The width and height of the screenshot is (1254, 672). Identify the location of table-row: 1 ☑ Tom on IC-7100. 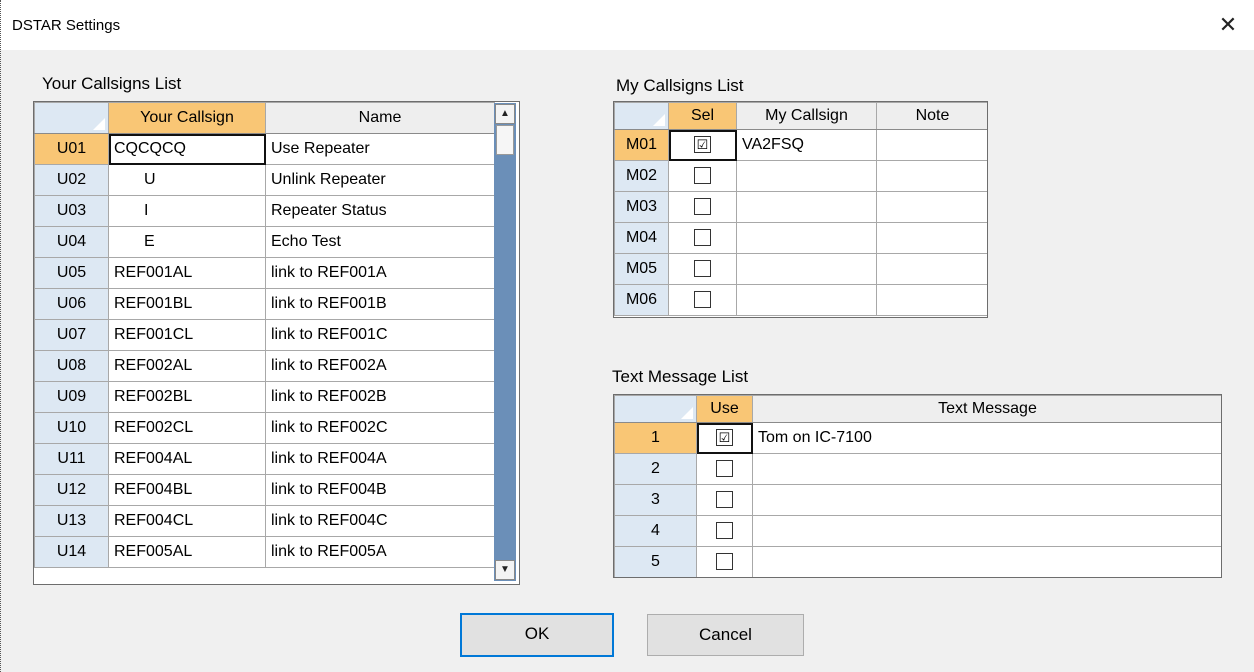
(917, 438).